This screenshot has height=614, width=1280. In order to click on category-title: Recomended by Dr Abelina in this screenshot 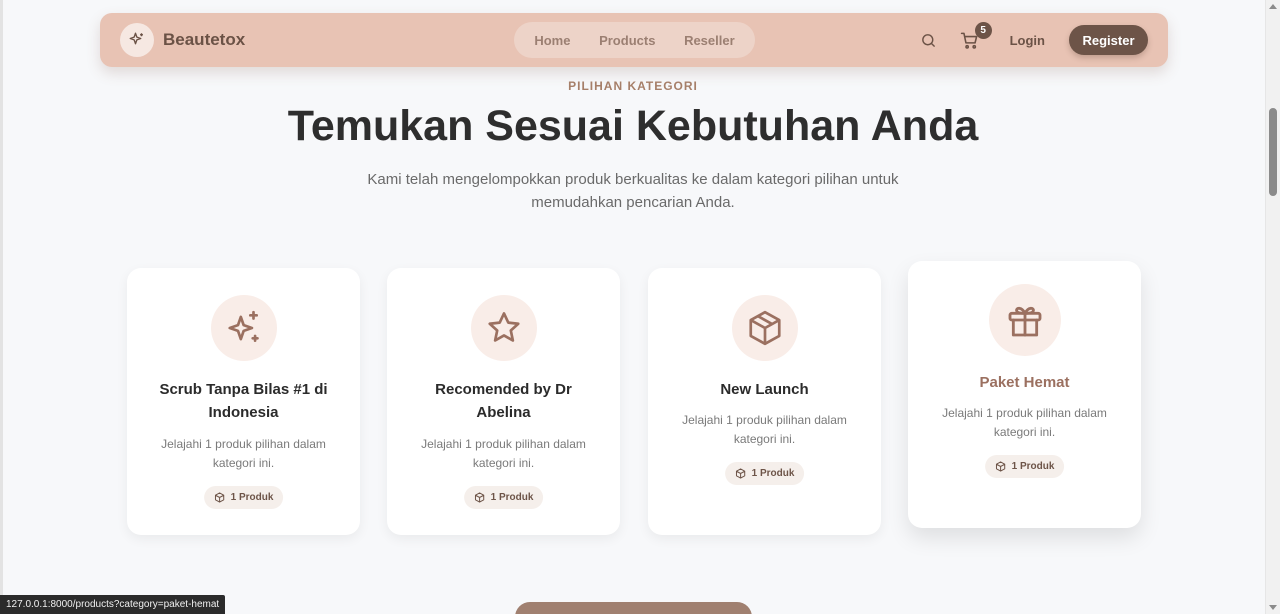, I will do `click(503, 401)`.